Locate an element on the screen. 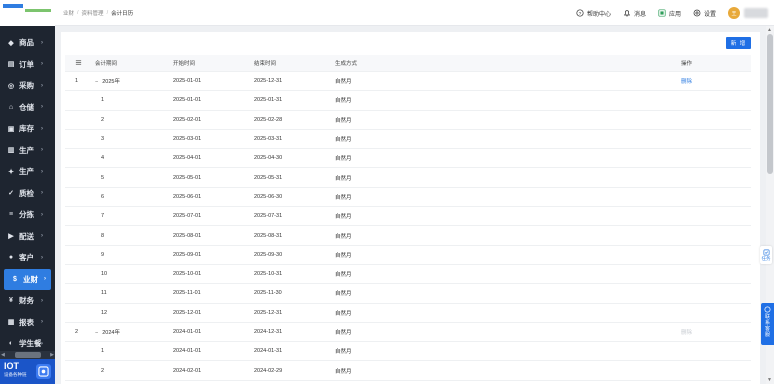  sidebar-item: ▣ 库存 › is located at coordinates (27, 129).